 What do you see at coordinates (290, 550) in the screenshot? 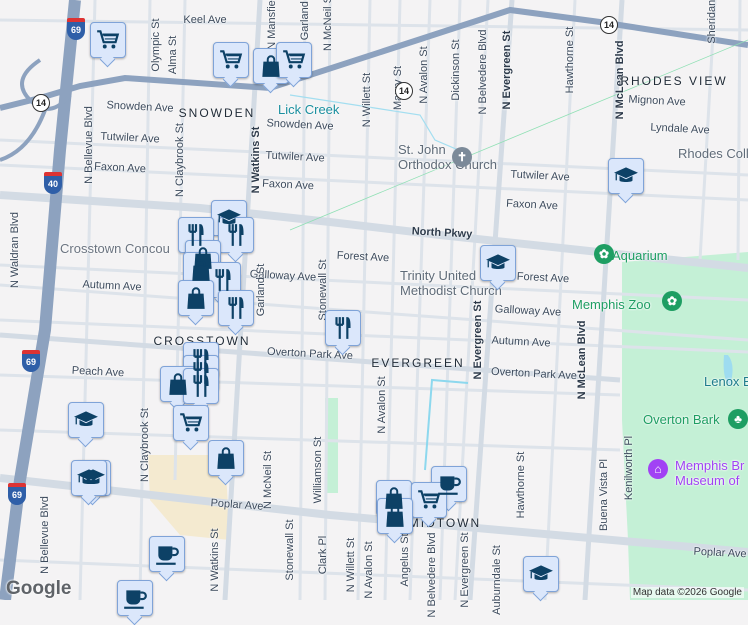
I see `street-label: Stonewall St` at bounding box center [290, 550].